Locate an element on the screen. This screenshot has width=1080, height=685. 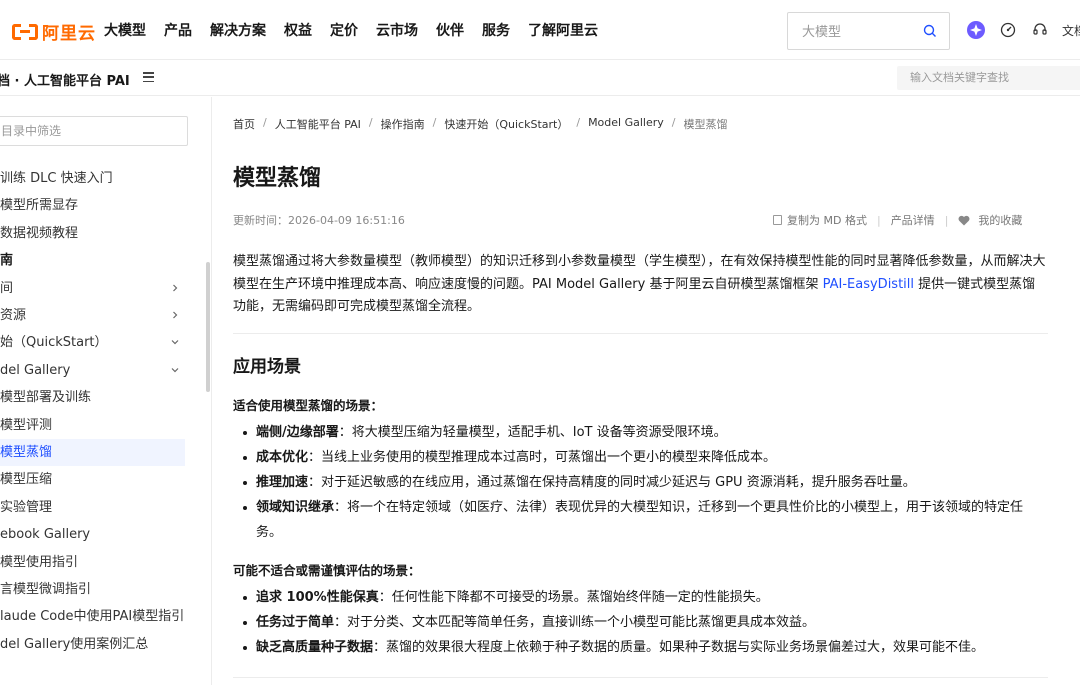
nav-item-products: 产品 is located at coordinates (178, 30).